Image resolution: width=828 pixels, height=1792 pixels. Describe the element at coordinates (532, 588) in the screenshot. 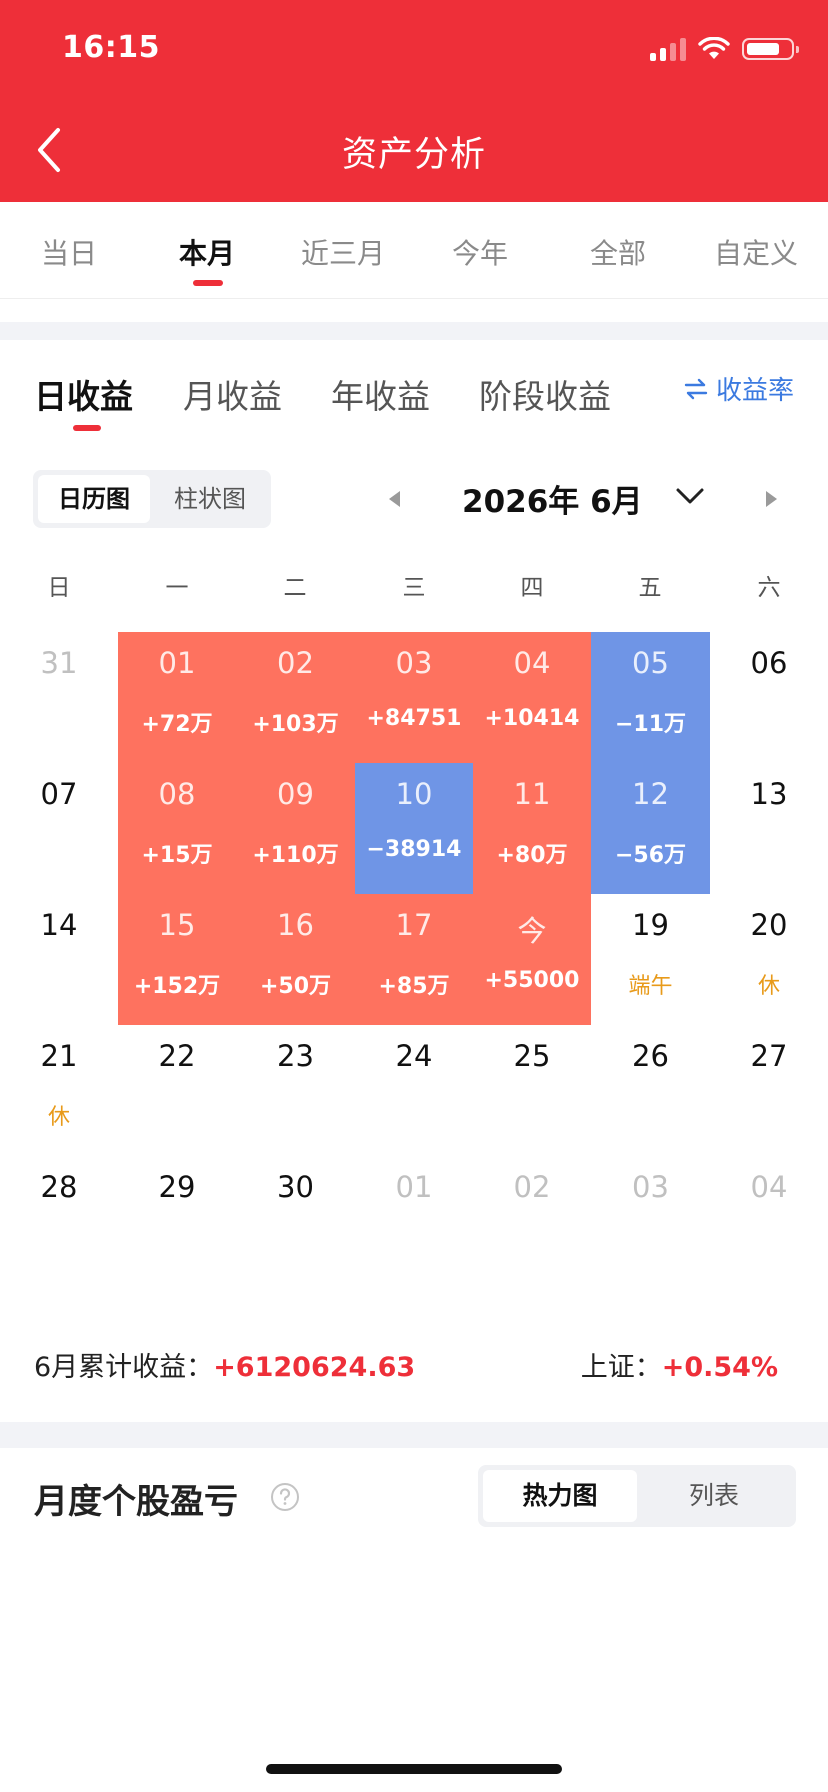

I see `weekday-thu: 四` at that location.